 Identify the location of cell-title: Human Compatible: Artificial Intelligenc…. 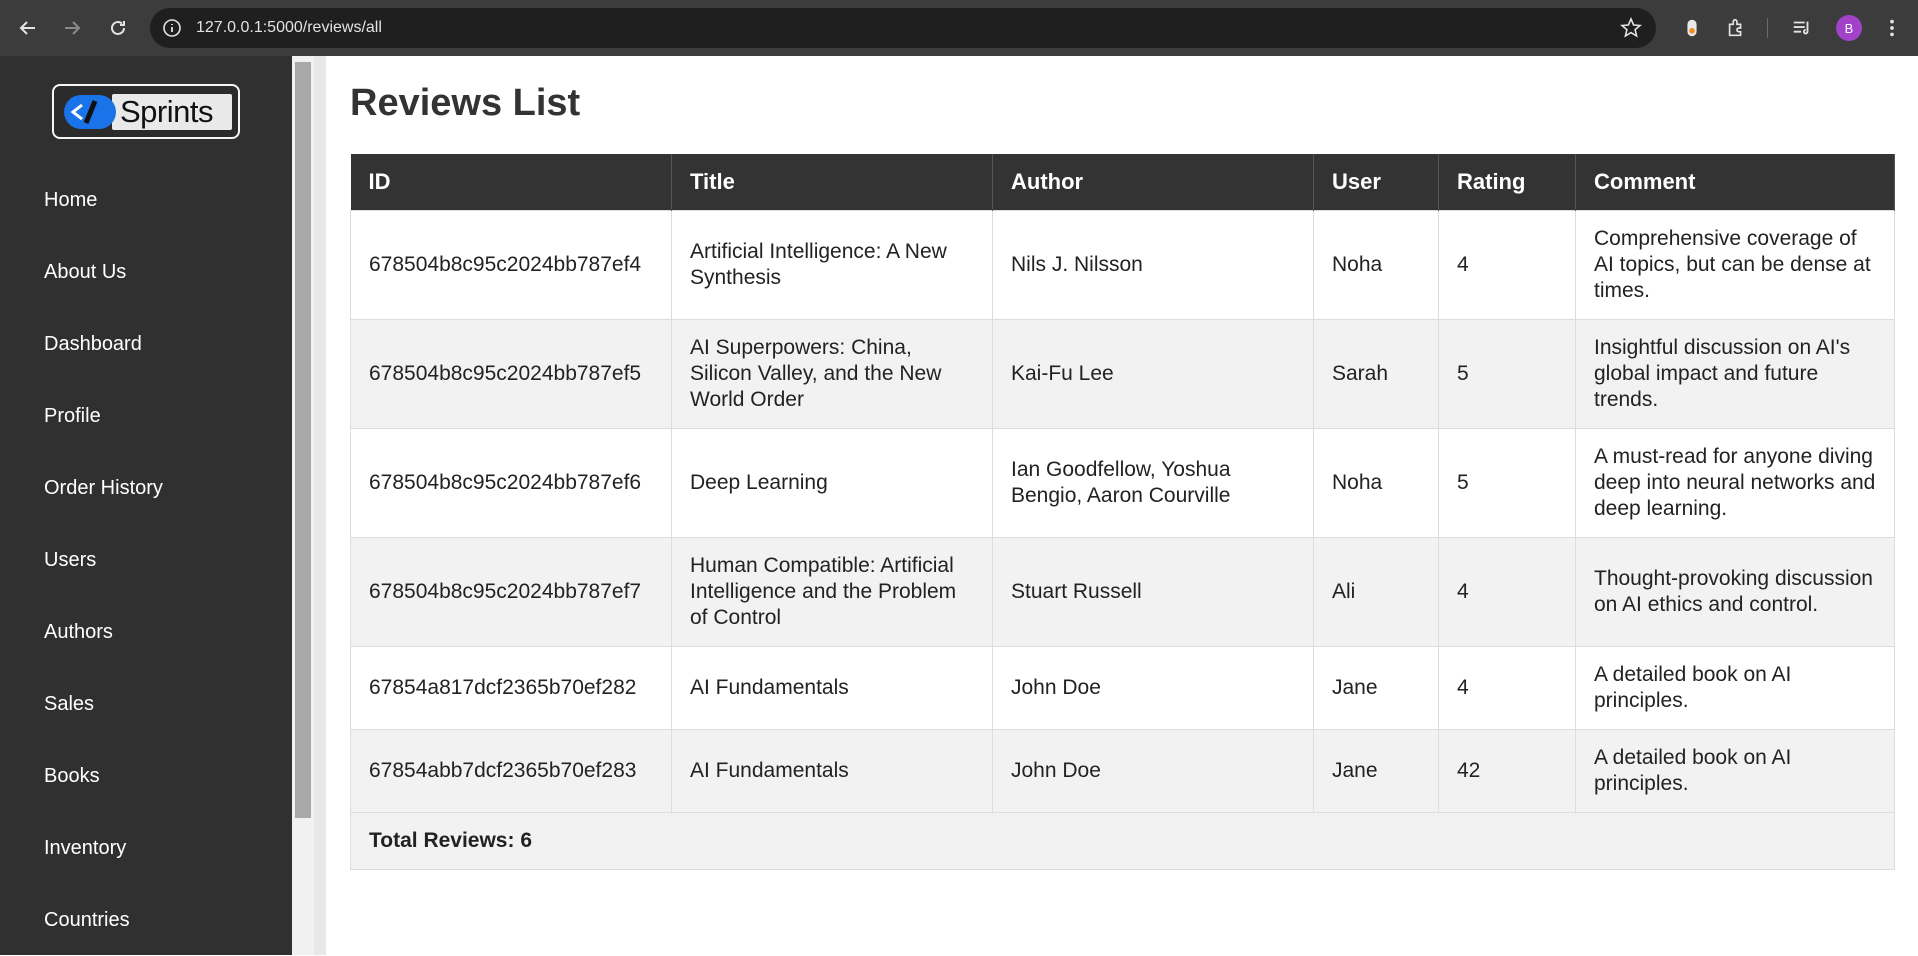
(832, 591).